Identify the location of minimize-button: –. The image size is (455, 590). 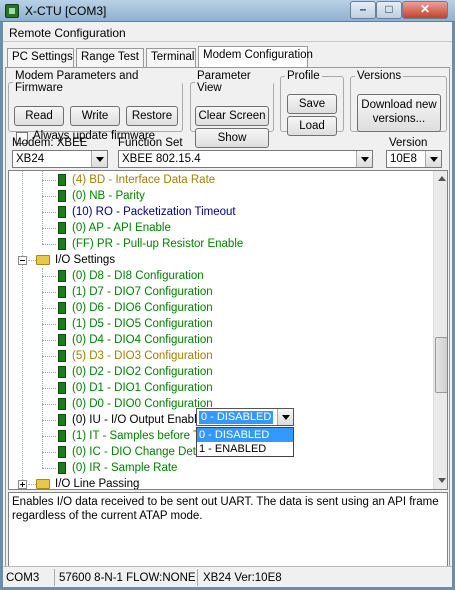
(363, 10).